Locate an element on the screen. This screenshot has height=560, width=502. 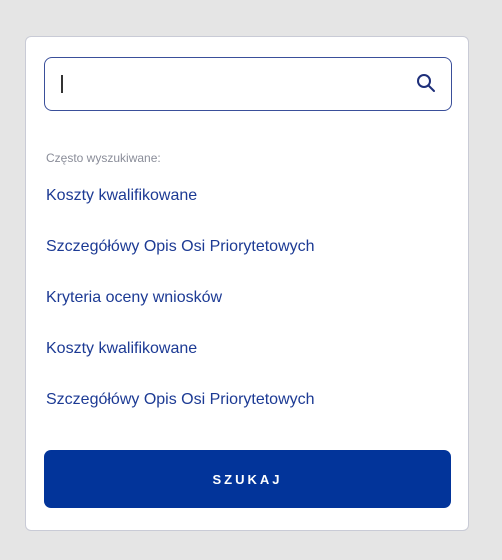
search-button: SZUKAJ is located at coordinates (247, 479).